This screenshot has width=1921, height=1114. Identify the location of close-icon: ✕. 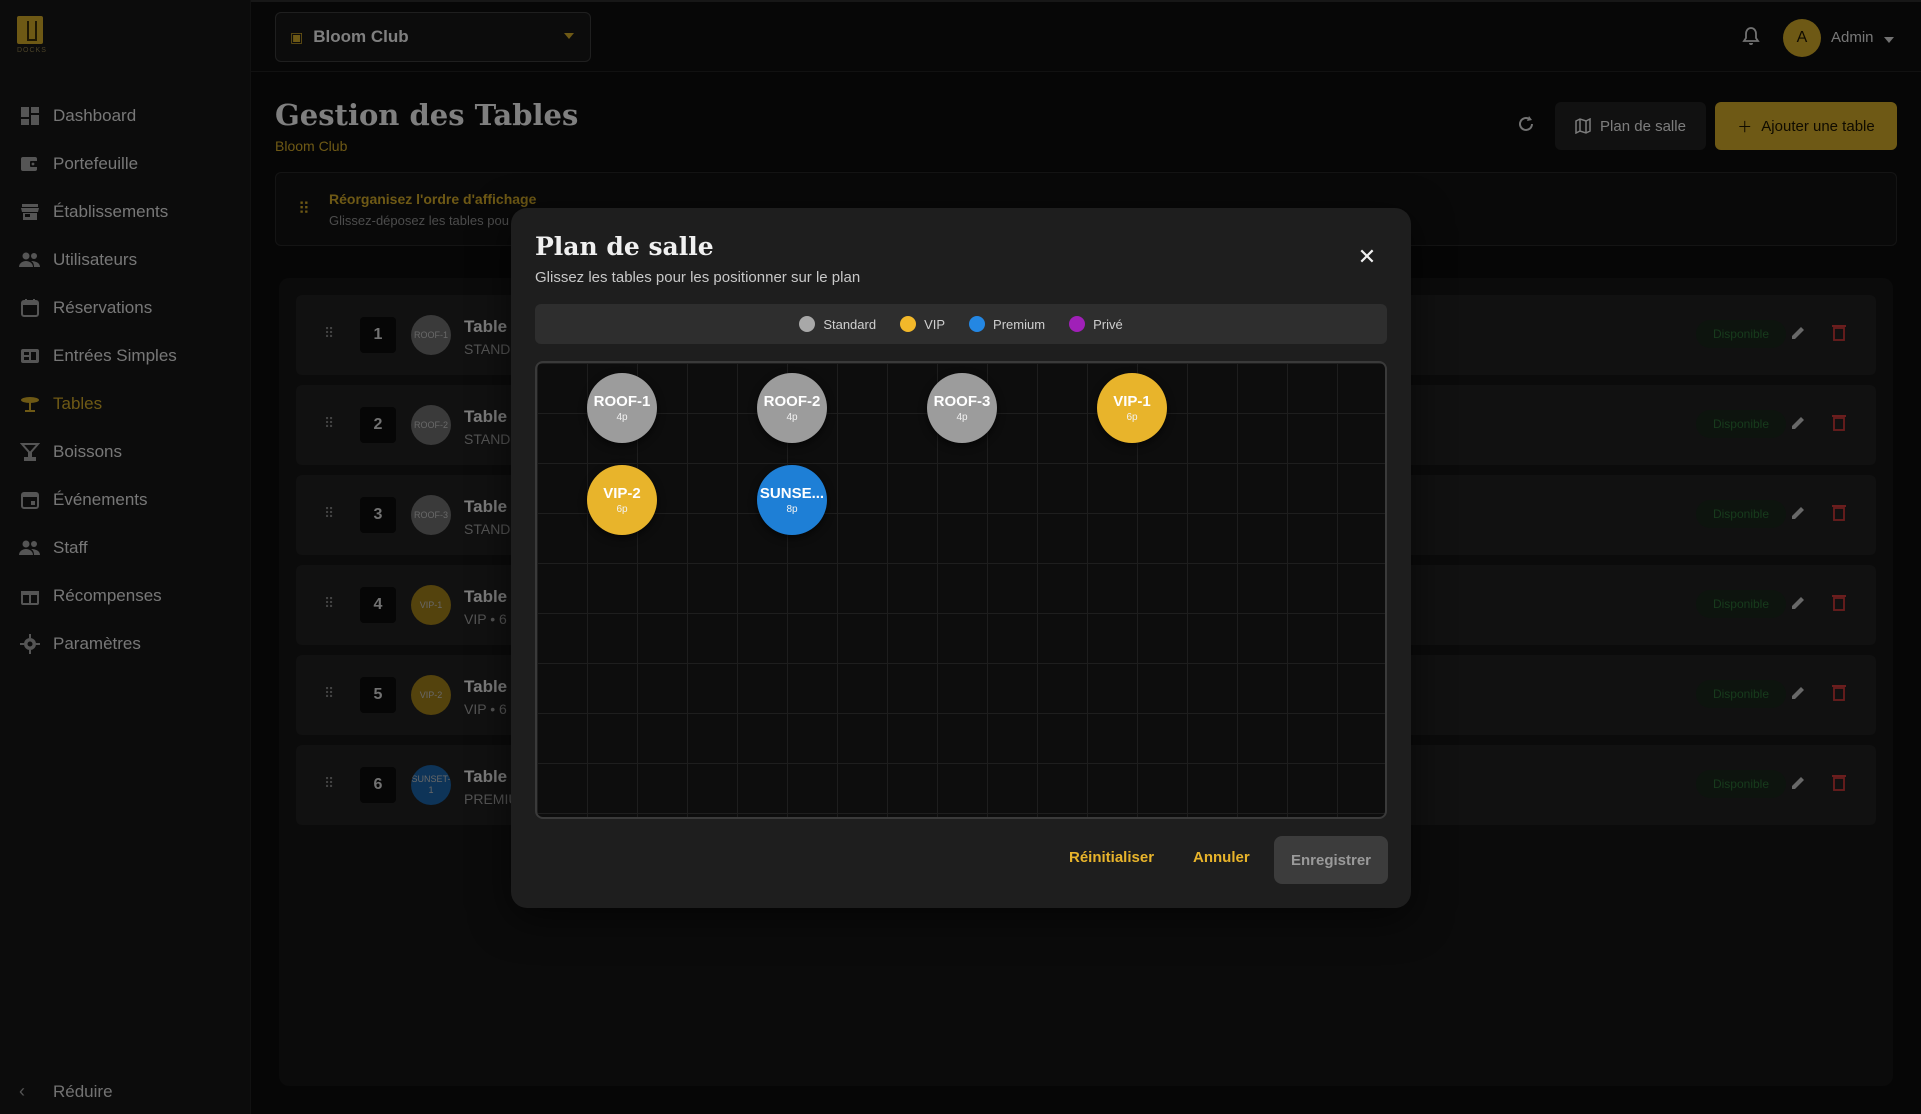
(1367, 257).